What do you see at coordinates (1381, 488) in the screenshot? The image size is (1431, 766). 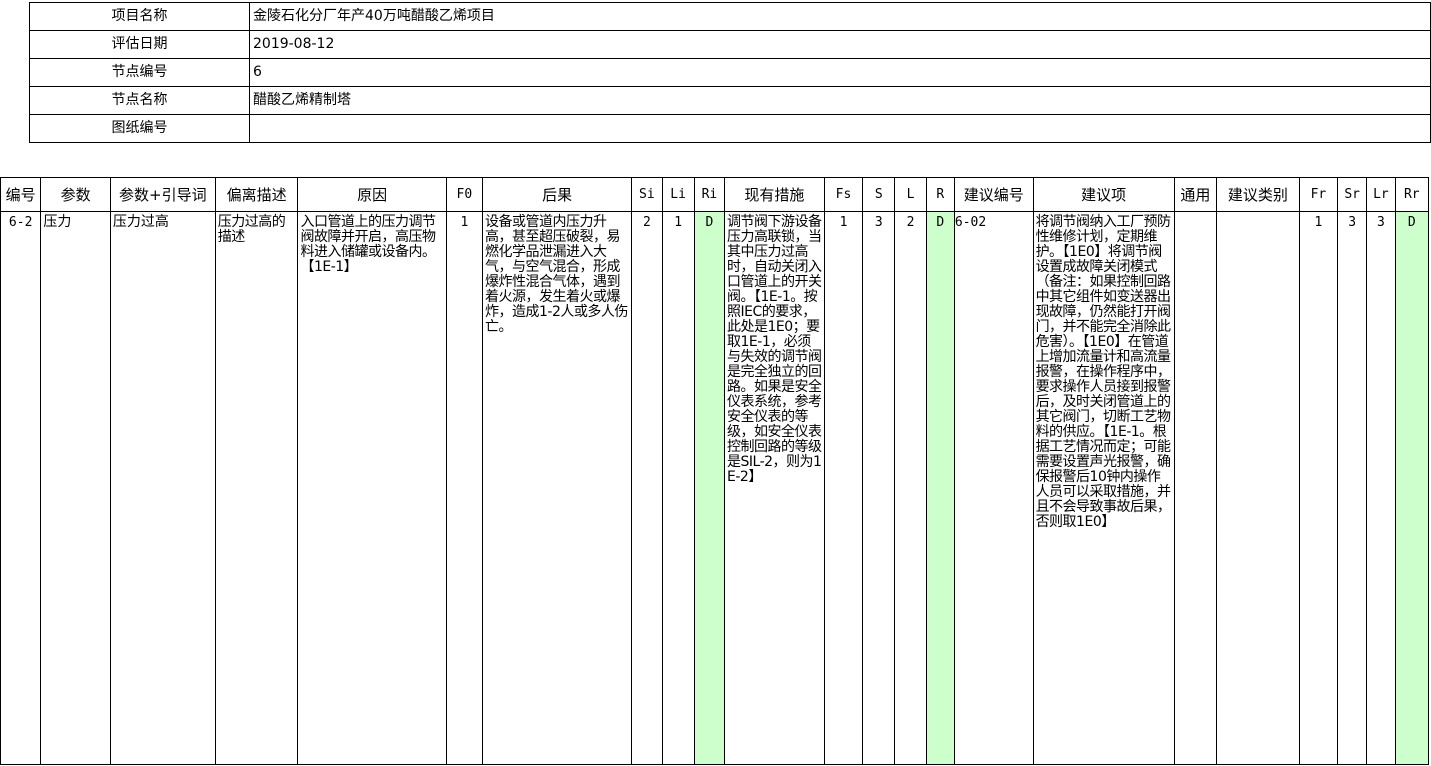 I see `cell-lr: 3` at bounding box center [1381, 488].